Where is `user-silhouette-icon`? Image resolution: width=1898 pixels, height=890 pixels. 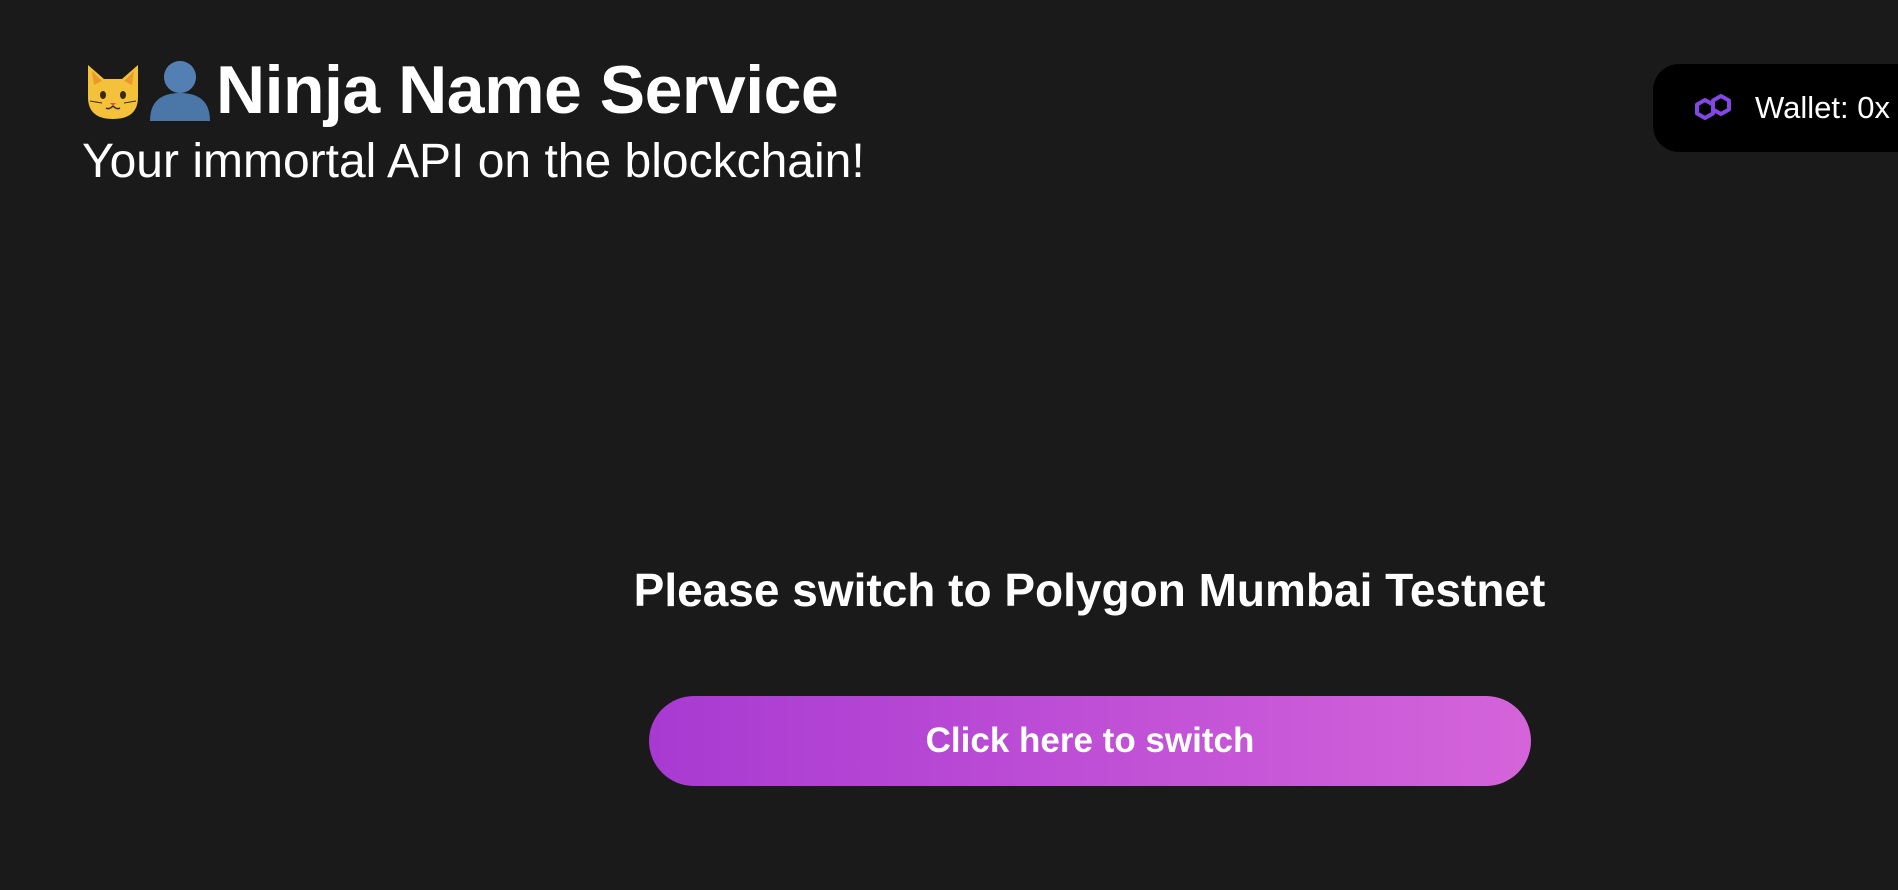
user-silhouette-icon is located at coordinates (177, 90).